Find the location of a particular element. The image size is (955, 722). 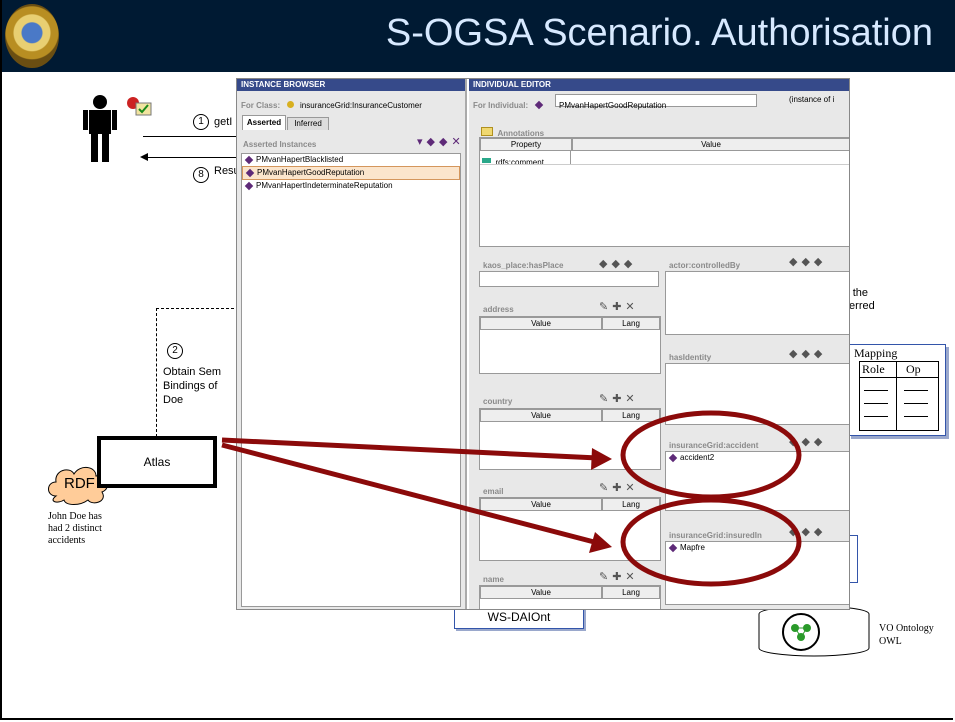

class-dot-icon is located at coordinates (290, 104).